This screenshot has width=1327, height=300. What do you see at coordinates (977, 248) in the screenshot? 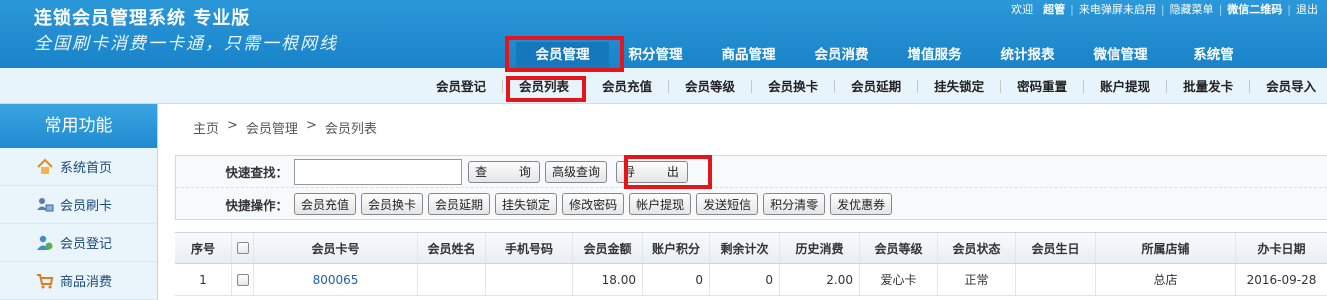
I see `col-header: 会员状态` at bounding box center [977, 248].